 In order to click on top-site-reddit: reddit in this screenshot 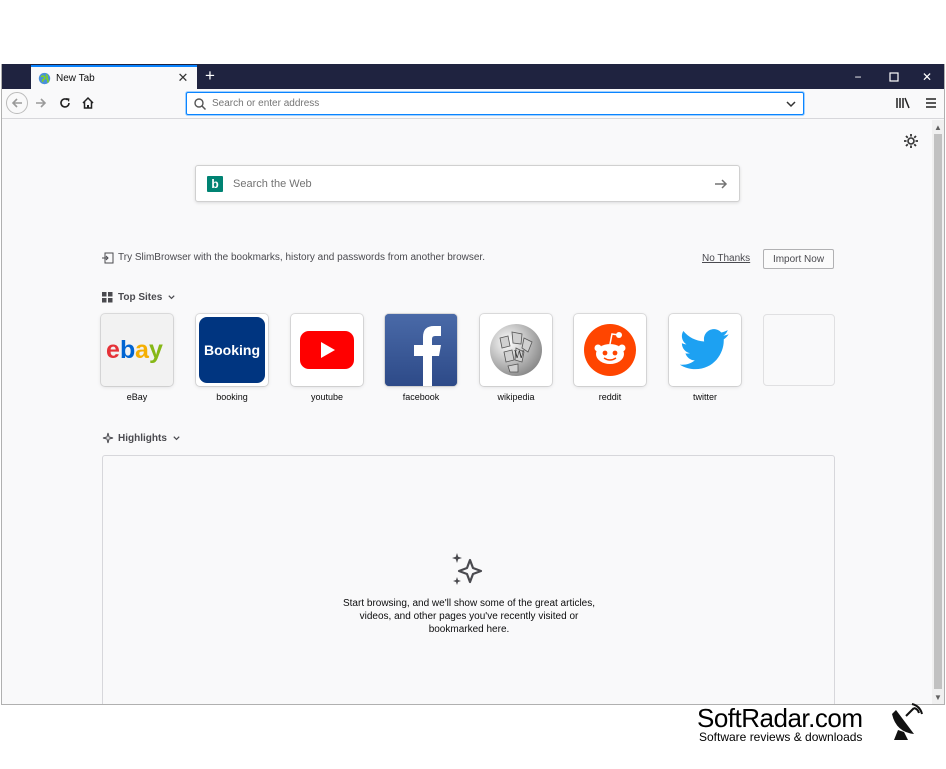, I will do `click(610, 358)`.